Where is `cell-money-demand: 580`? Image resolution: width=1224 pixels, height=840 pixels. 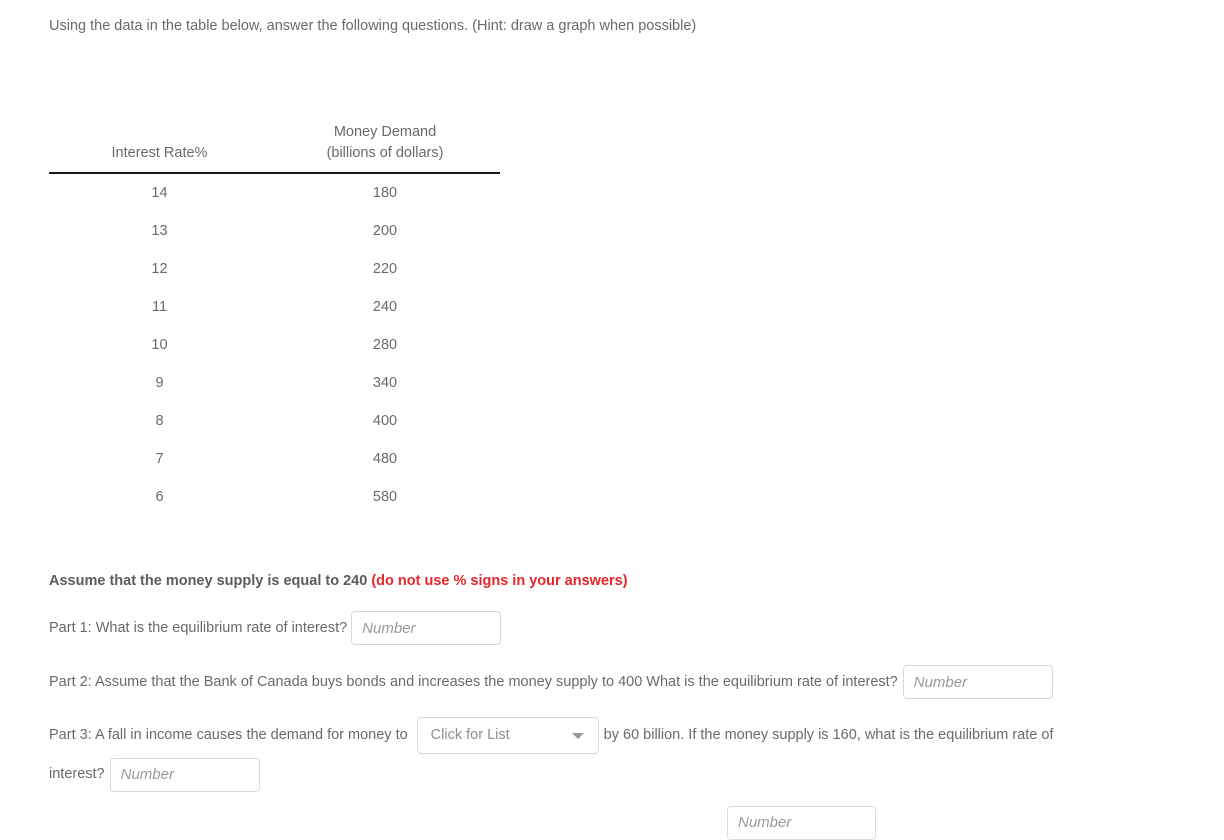 cell-money-demand: 580 is located at coordinates (385, 497).